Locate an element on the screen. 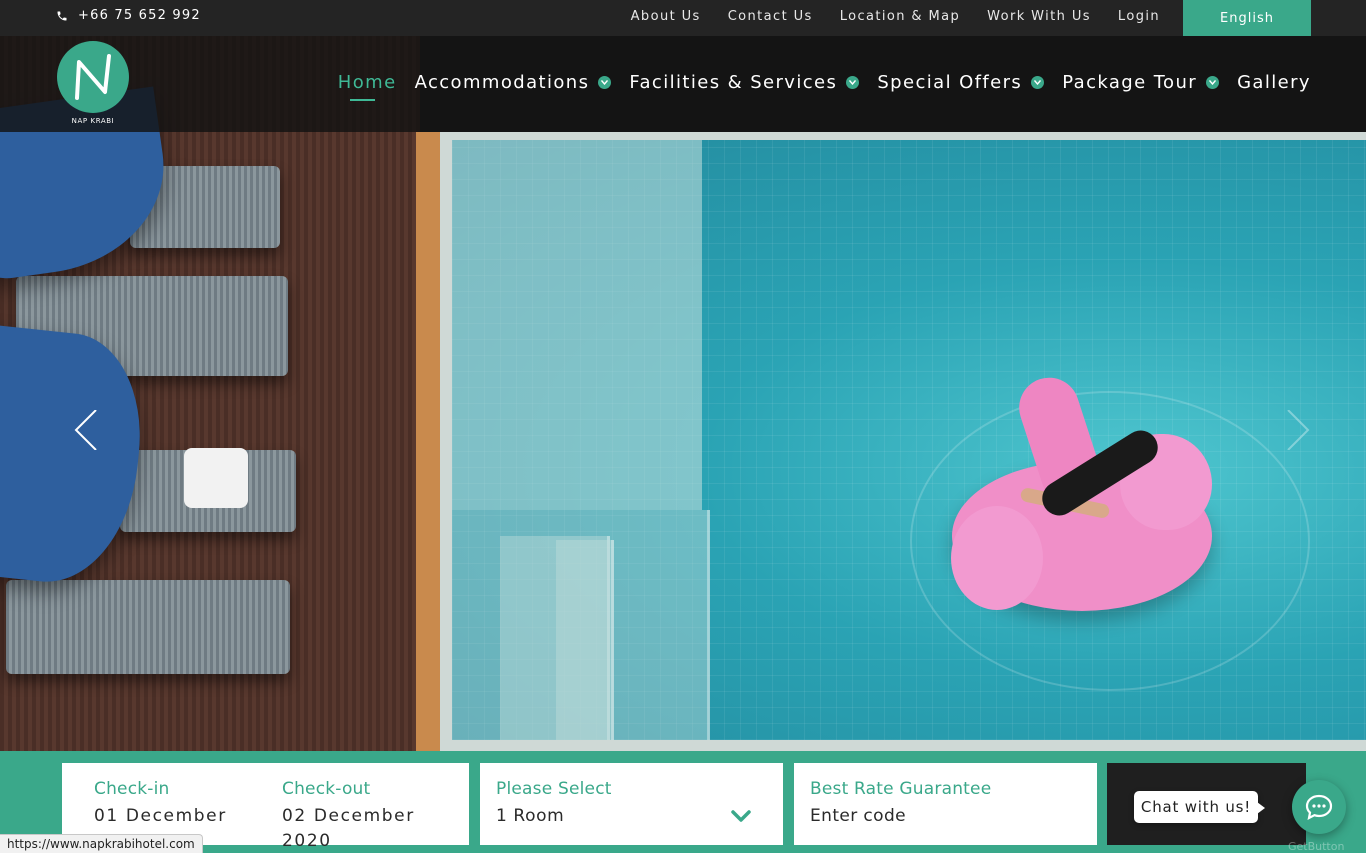  sun-lounger is located at coordinates (148, 627).